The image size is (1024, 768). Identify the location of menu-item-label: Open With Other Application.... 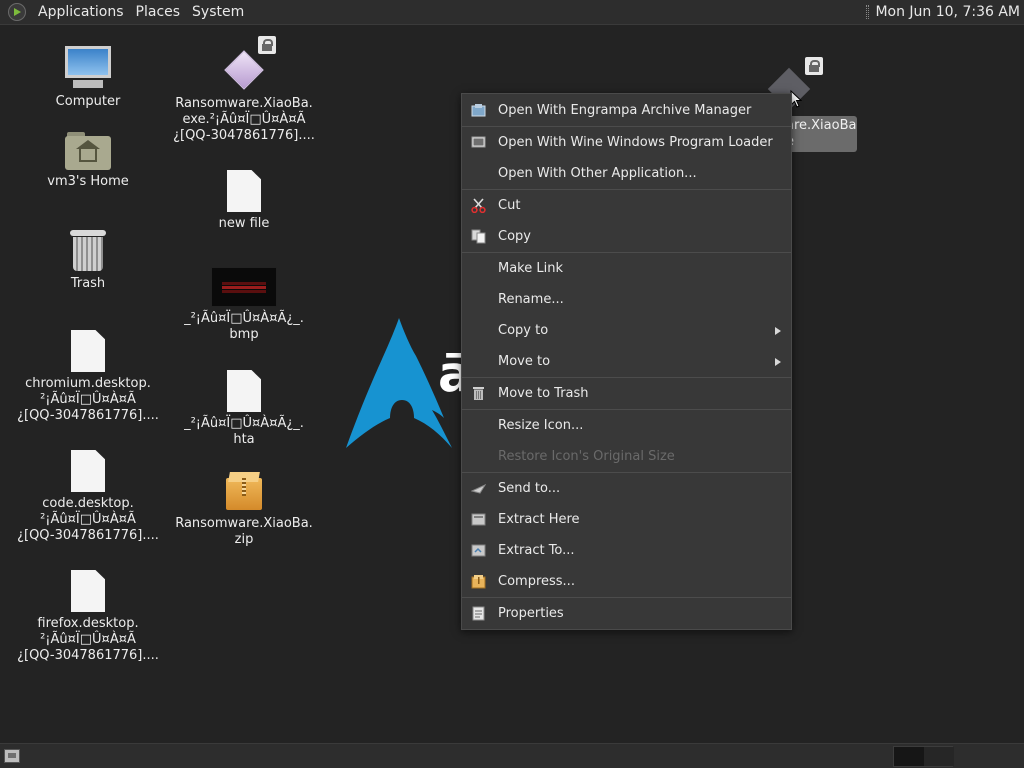
(597, 173).